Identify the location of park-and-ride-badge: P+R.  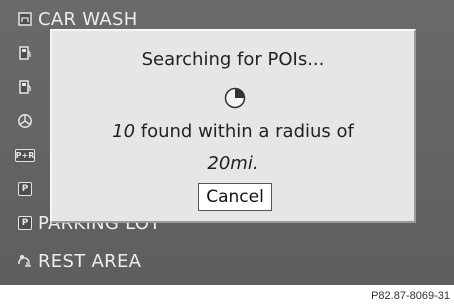
(25, 155).